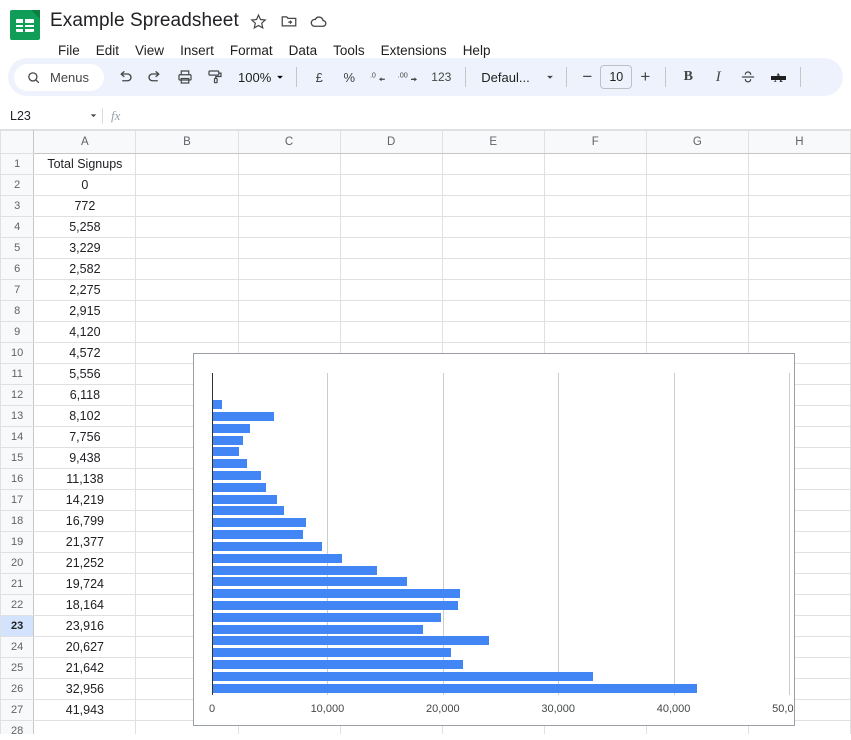  Describe the element at coordinates (319, 77) in the screenshot. I see `currency-format-button: £` at that location.